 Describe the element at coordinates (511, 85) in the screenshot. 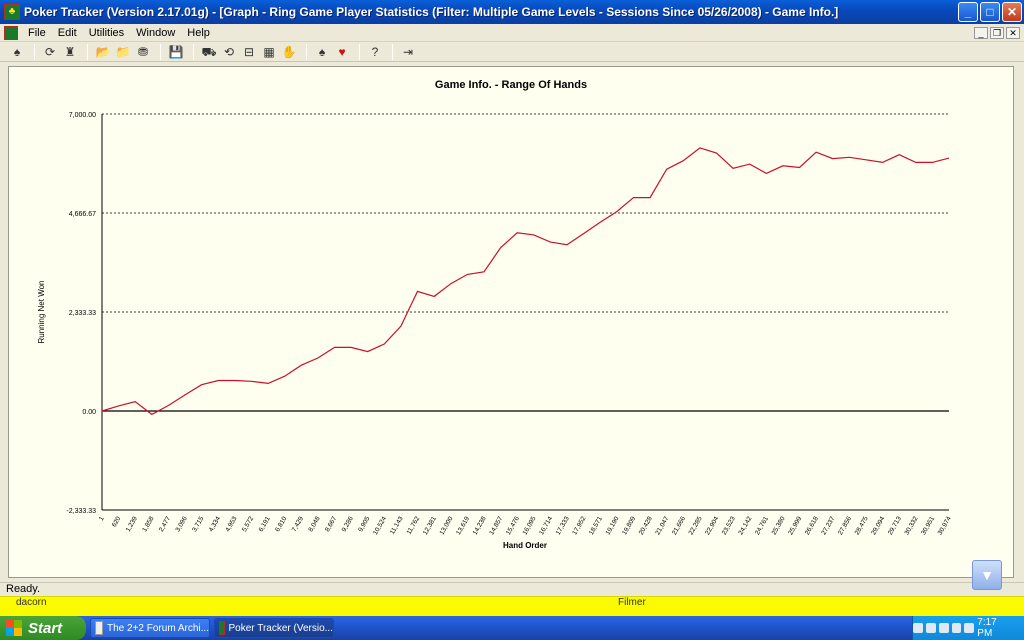

I see `chart-title: Game Info. - Range Of Hands` at that location.